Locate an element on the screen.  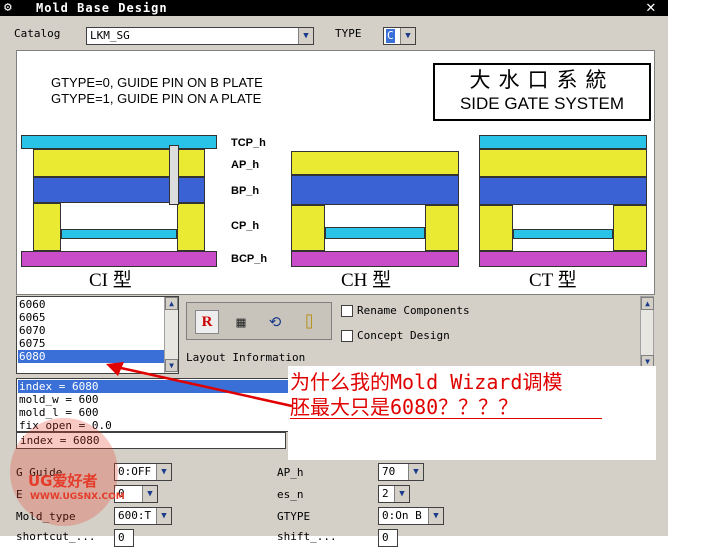
param-label: GTYPE is located at coordinates (294, 516).